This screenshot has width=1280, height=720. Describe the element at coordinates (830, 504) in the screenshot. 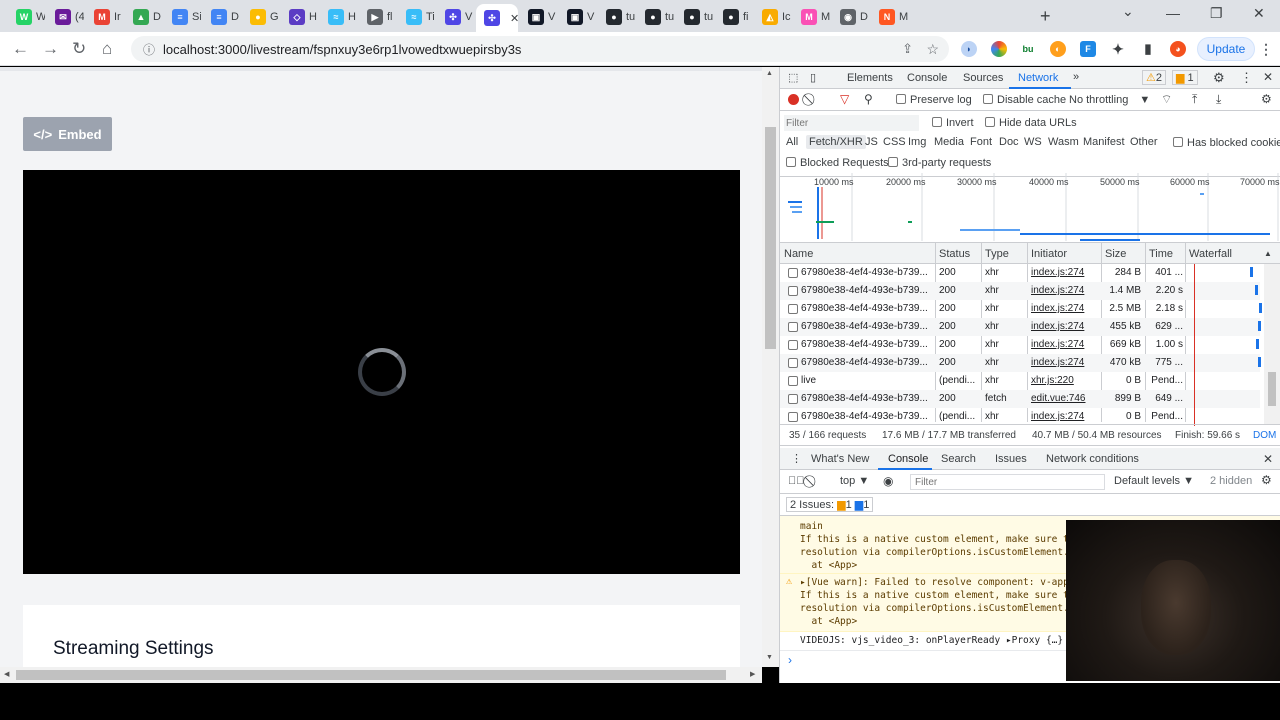

I see `issues-link: 2 Issues: ▆1 ▆1` at that location.